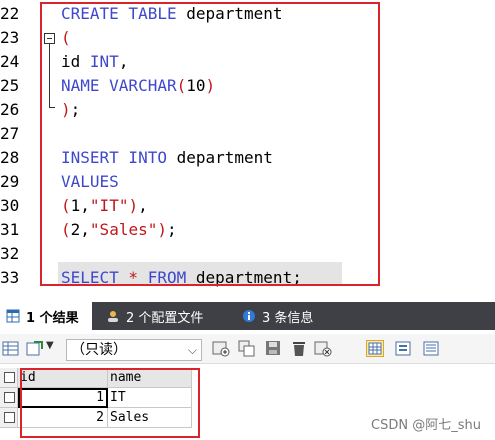  What do you see at coordinates (113, 316) in the screenshot?
I see `profile-icon` at bounding box center [113, 316].